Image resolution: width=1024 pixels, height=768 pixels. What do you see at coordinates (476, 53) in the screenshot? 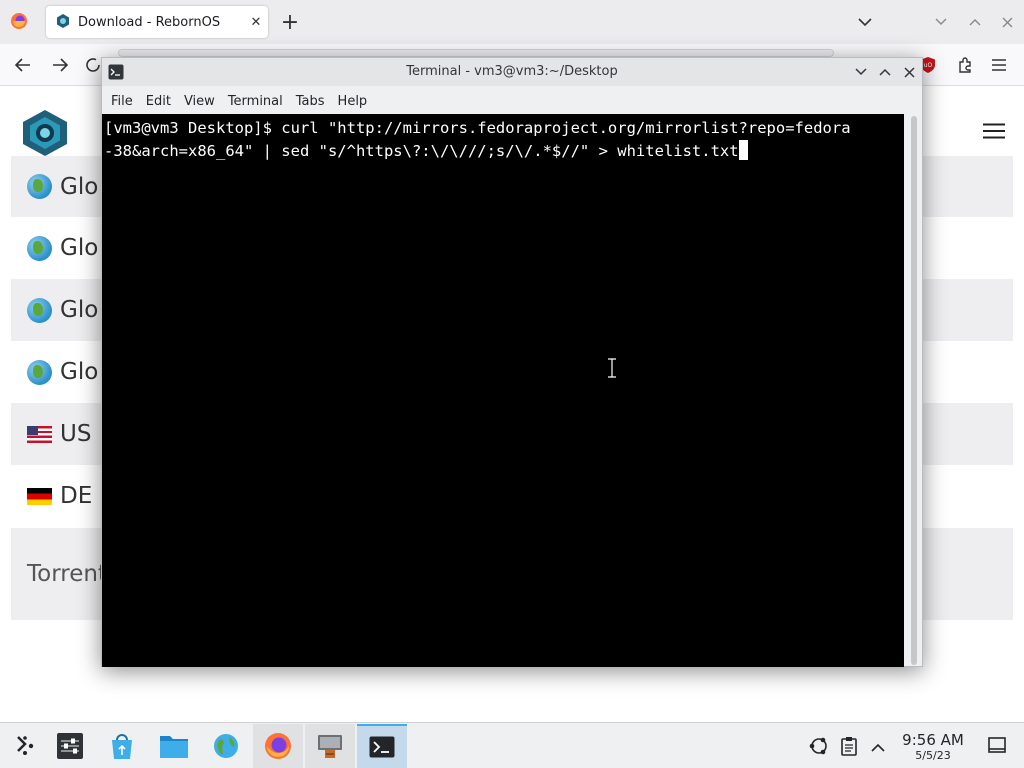
I see `url-bar` at bounding box center [476, 53].